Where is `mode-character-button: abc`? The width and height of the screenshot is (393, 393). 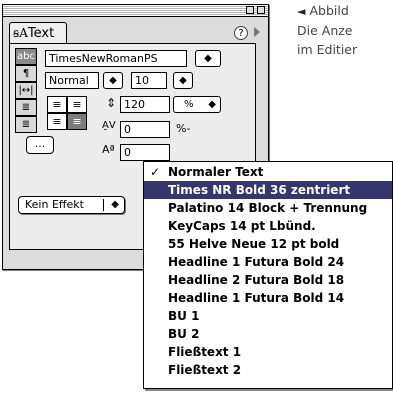
mode-character-button: abc is located at coordinates (26, 56).